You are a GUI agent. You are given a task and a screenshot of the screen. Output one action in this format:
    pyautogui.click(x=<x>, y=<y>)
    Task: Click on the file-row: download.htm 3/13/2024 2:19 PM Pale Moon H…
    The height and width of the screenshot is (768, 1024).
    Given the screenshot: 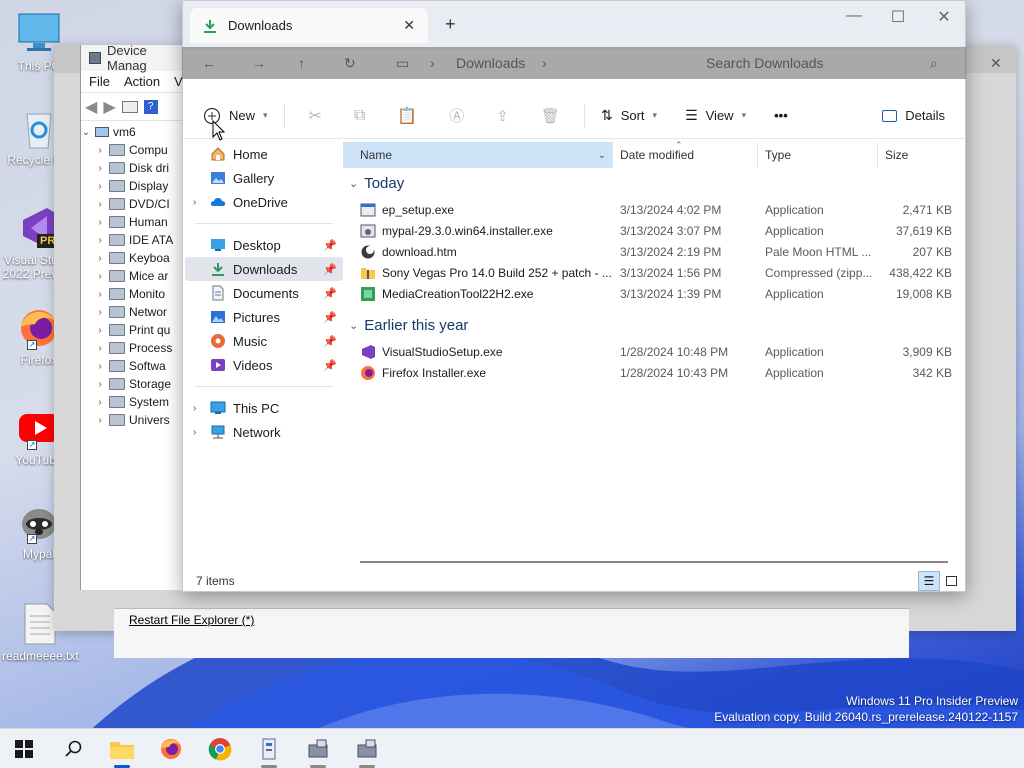 What is the action you would take?
    pyautogui.click(x=654, y=251)
    